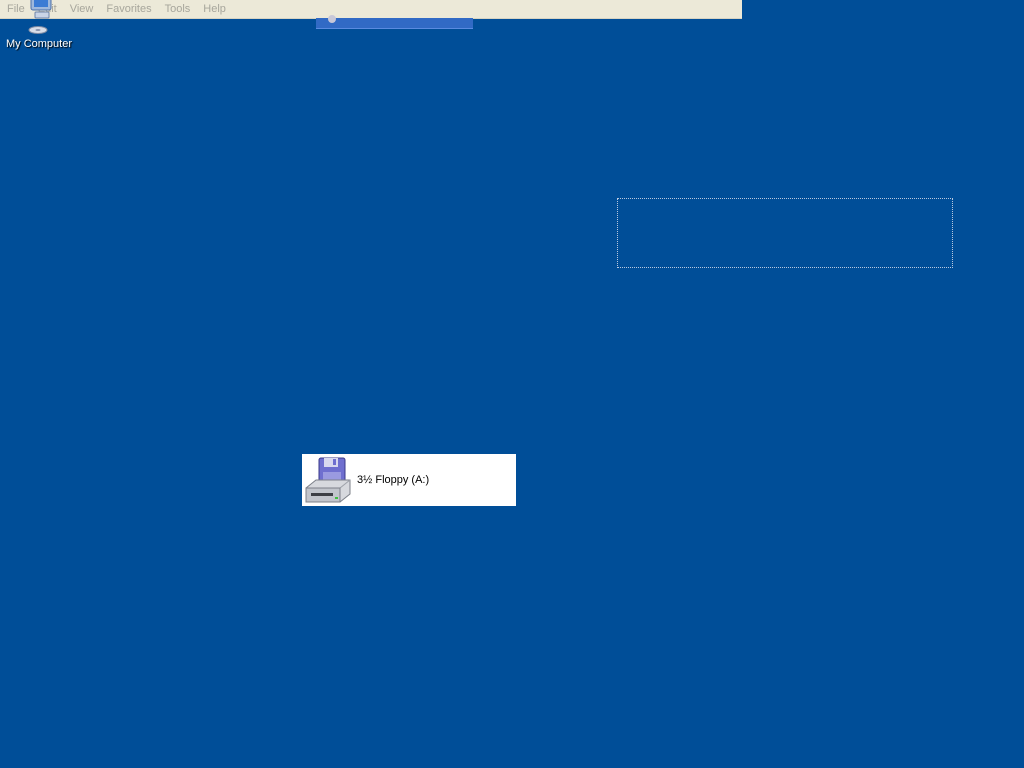 The height and width of the screenshot is (768, 1024). I want to click on floppy-drive-label: 3½ Floppy (A:), so click(393, 480).